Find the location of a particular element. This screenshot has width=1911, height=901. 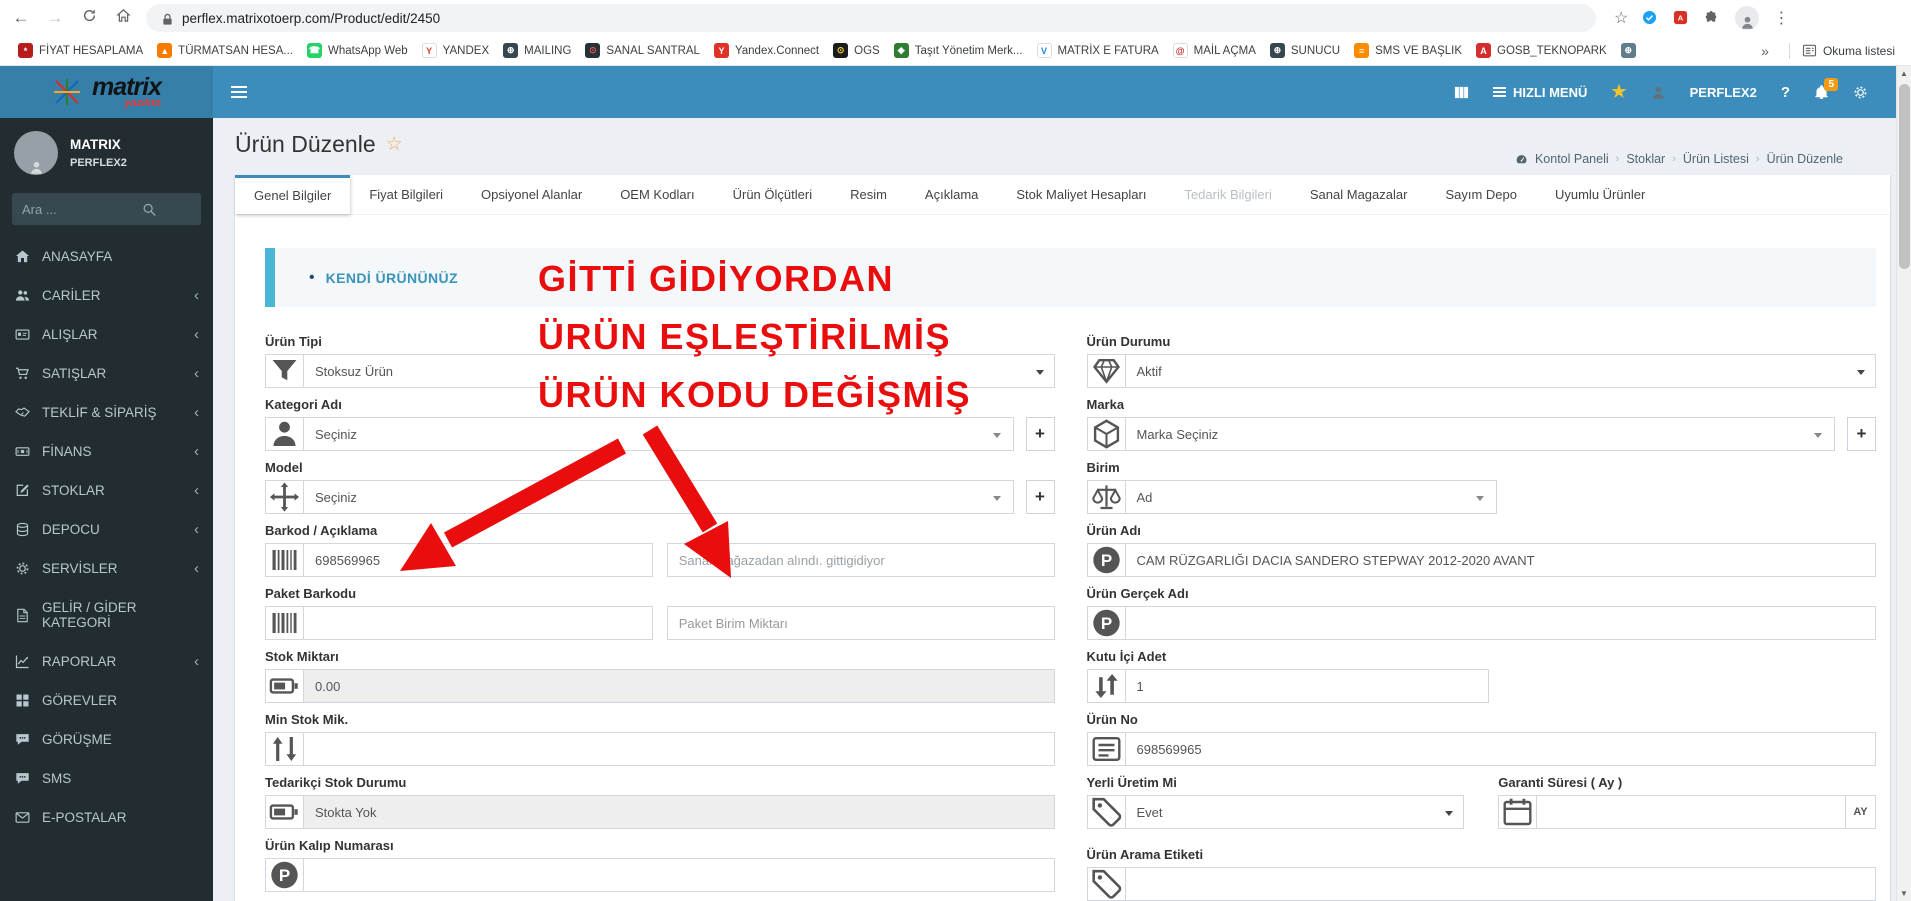

sidebar-item-depocu: DEPOCU ‹ is located at coordinates (106, 529).